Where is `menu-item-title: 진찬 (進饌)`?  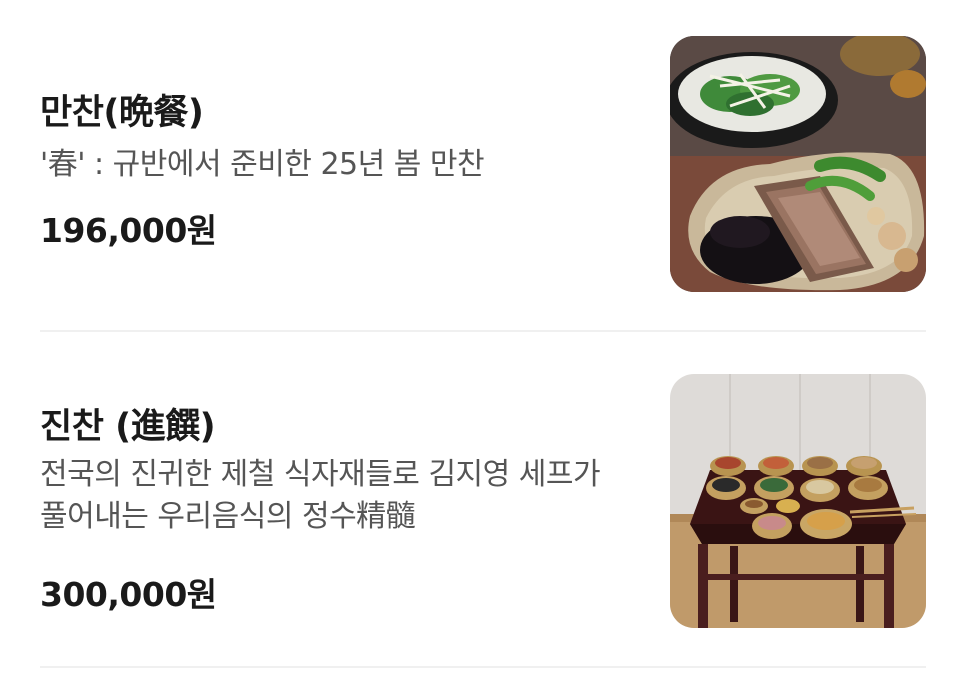 menu-item-title: 진찬 (進饌) is located at coordinates (128, 427).